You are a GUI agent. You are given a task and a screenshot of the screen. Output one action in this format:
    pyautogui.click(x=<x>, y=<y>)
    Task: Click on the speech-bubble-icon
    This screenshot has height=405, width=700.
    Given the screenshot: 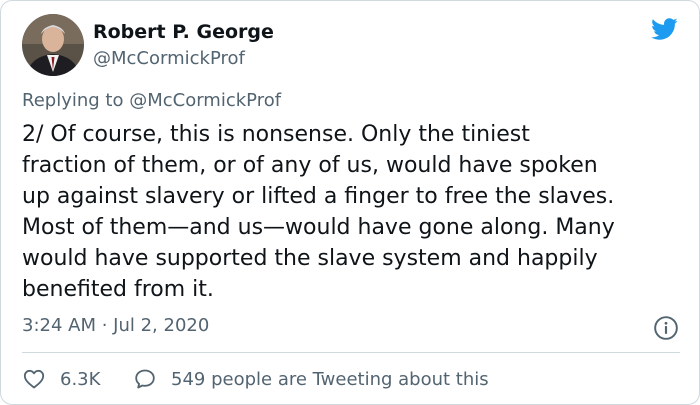 What is the action you would take?
    pyautogui.click(x=145, y=379)
    